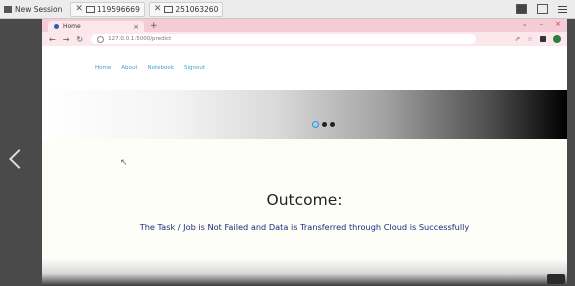  Describe the element at coordinates (521, 9) in the screenshot. I see `fullscreen-icon` at that location.